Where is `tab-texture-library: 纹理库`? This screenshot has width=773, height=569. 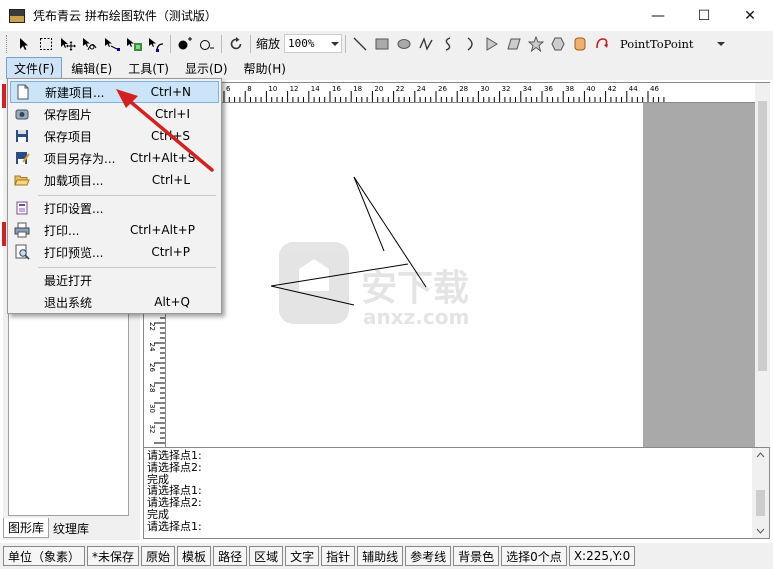 tab-texture-library: 纹理库 is located at coordinates (71, 528).